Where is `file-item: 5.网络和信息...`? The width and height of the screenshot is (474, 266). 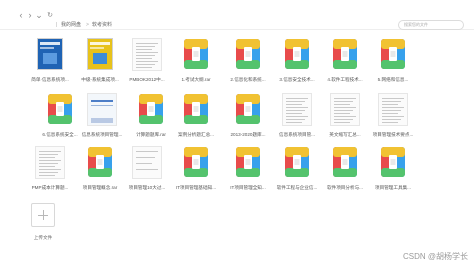 file-item: 5.网络和信息... is located at coordinates (393, 62).